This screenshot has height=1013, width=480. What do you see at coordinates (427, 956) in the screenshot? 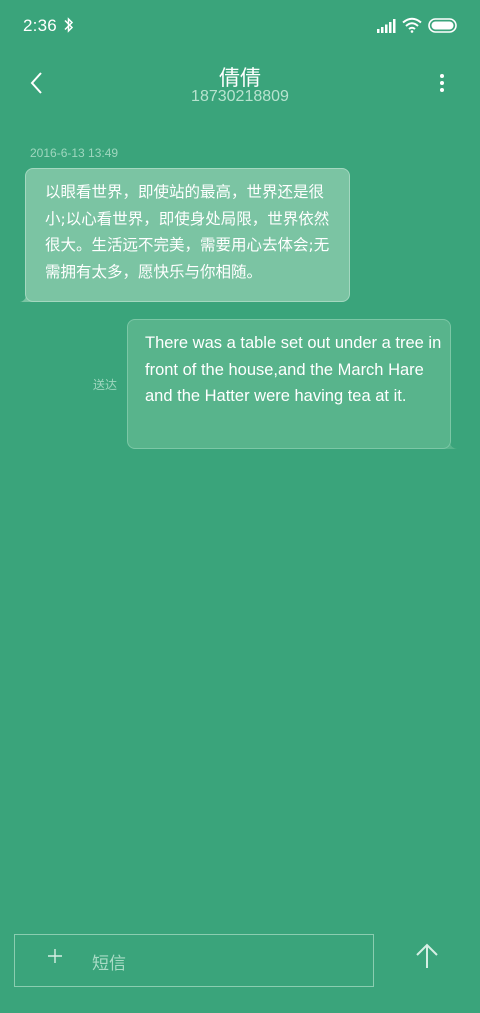
I see `send-arrow-icon` at bounding box center [427, 956].